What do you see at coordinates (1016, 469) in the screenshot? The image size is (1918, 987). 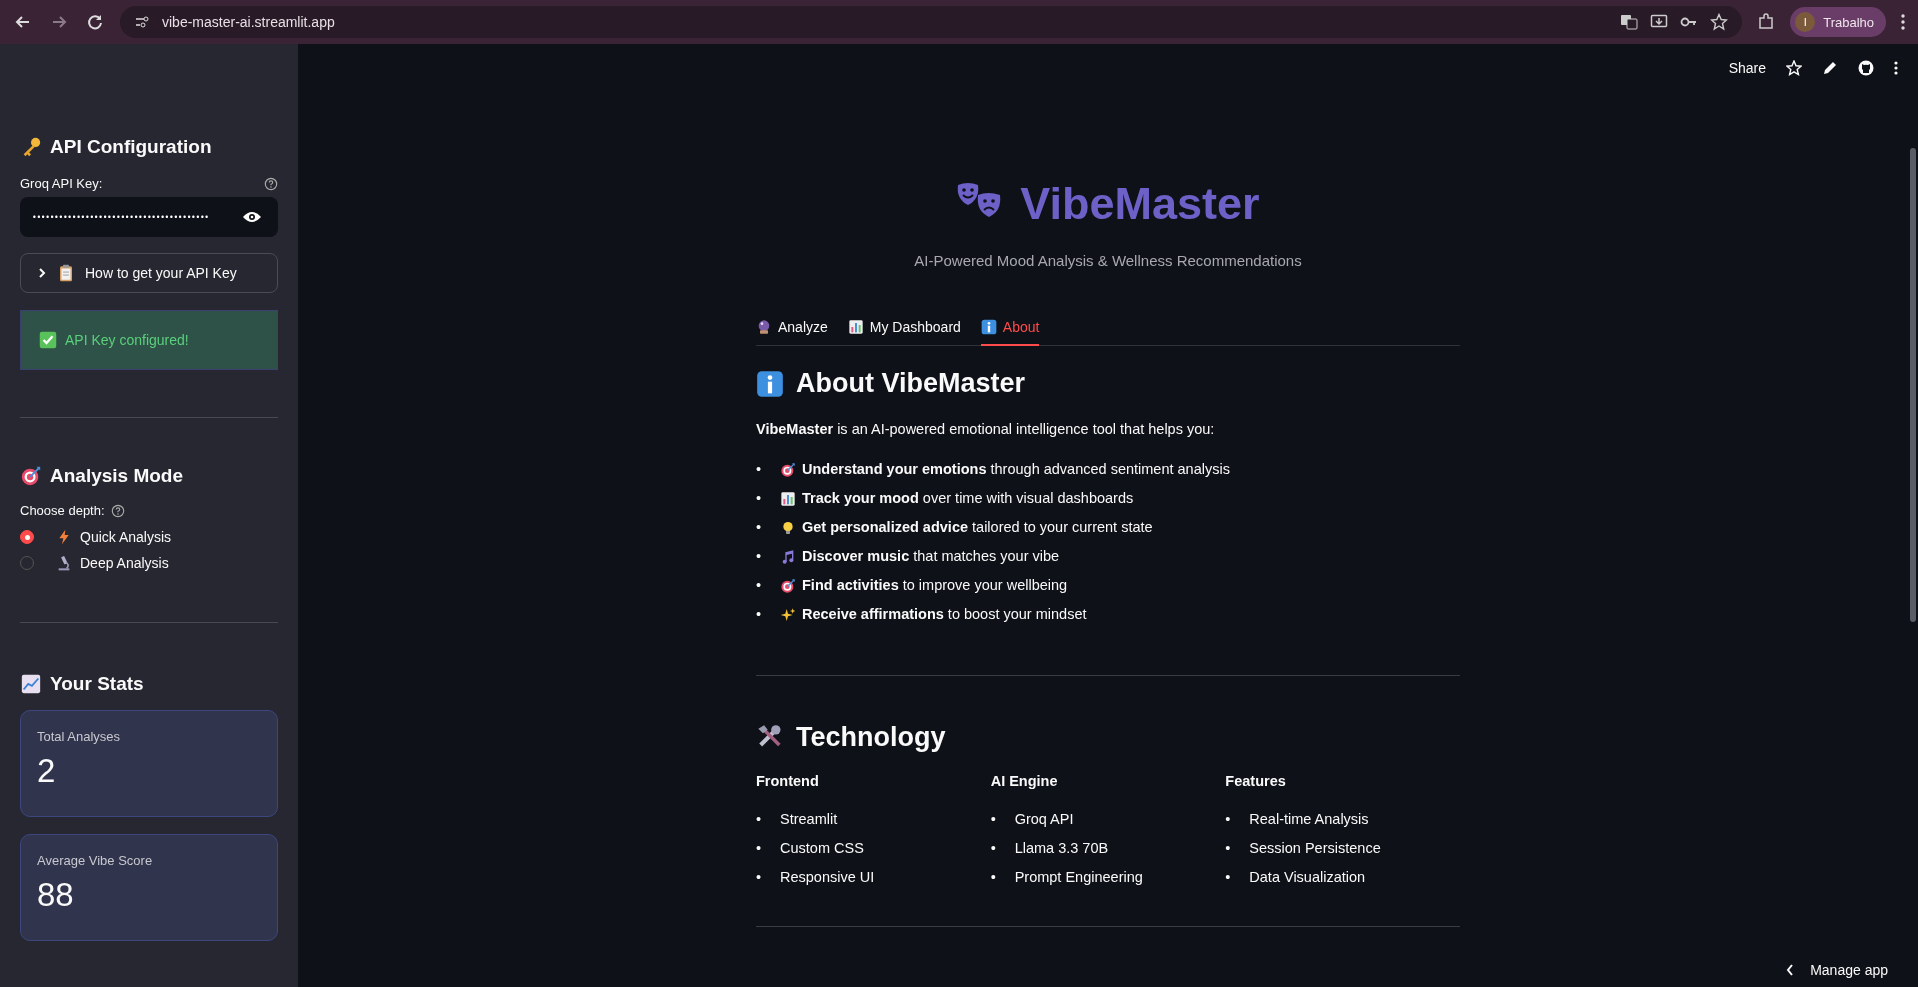 I see `feature-item: Understand your emotions through advanced sentiment analysis` at bounding box center [1016, 469].